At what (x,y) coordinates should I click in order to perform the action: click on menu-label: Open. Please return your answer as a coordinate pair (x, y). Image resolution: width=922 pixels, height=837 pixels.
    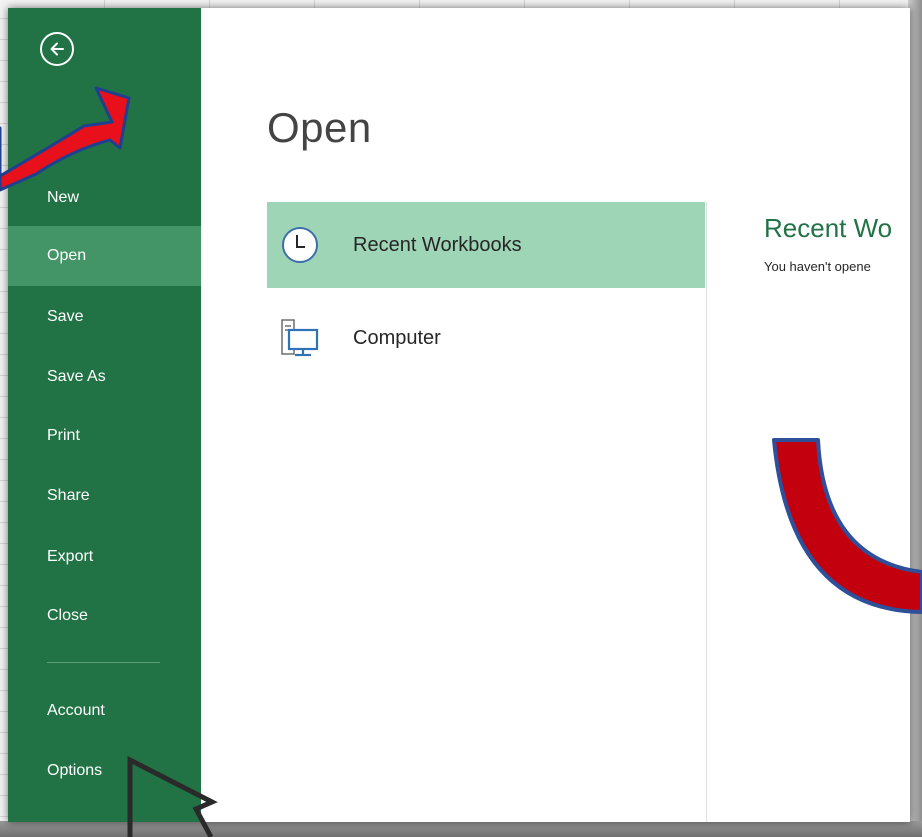
    Looking at the image, I should click on (67, 255).